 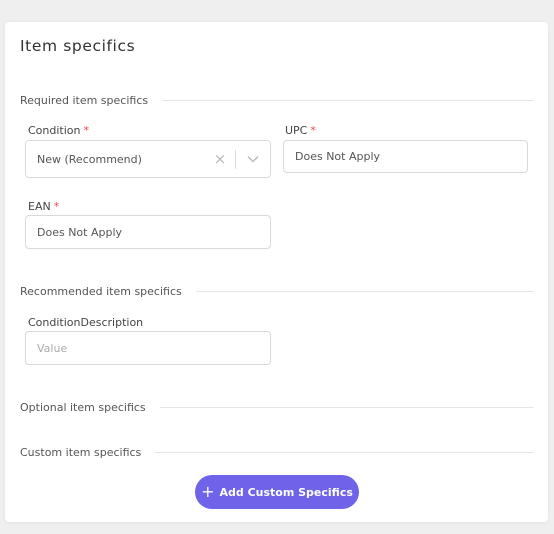 I want to click on add-custom-specifics-button: + Add Custom Specifics, so click(x=277, y=492).